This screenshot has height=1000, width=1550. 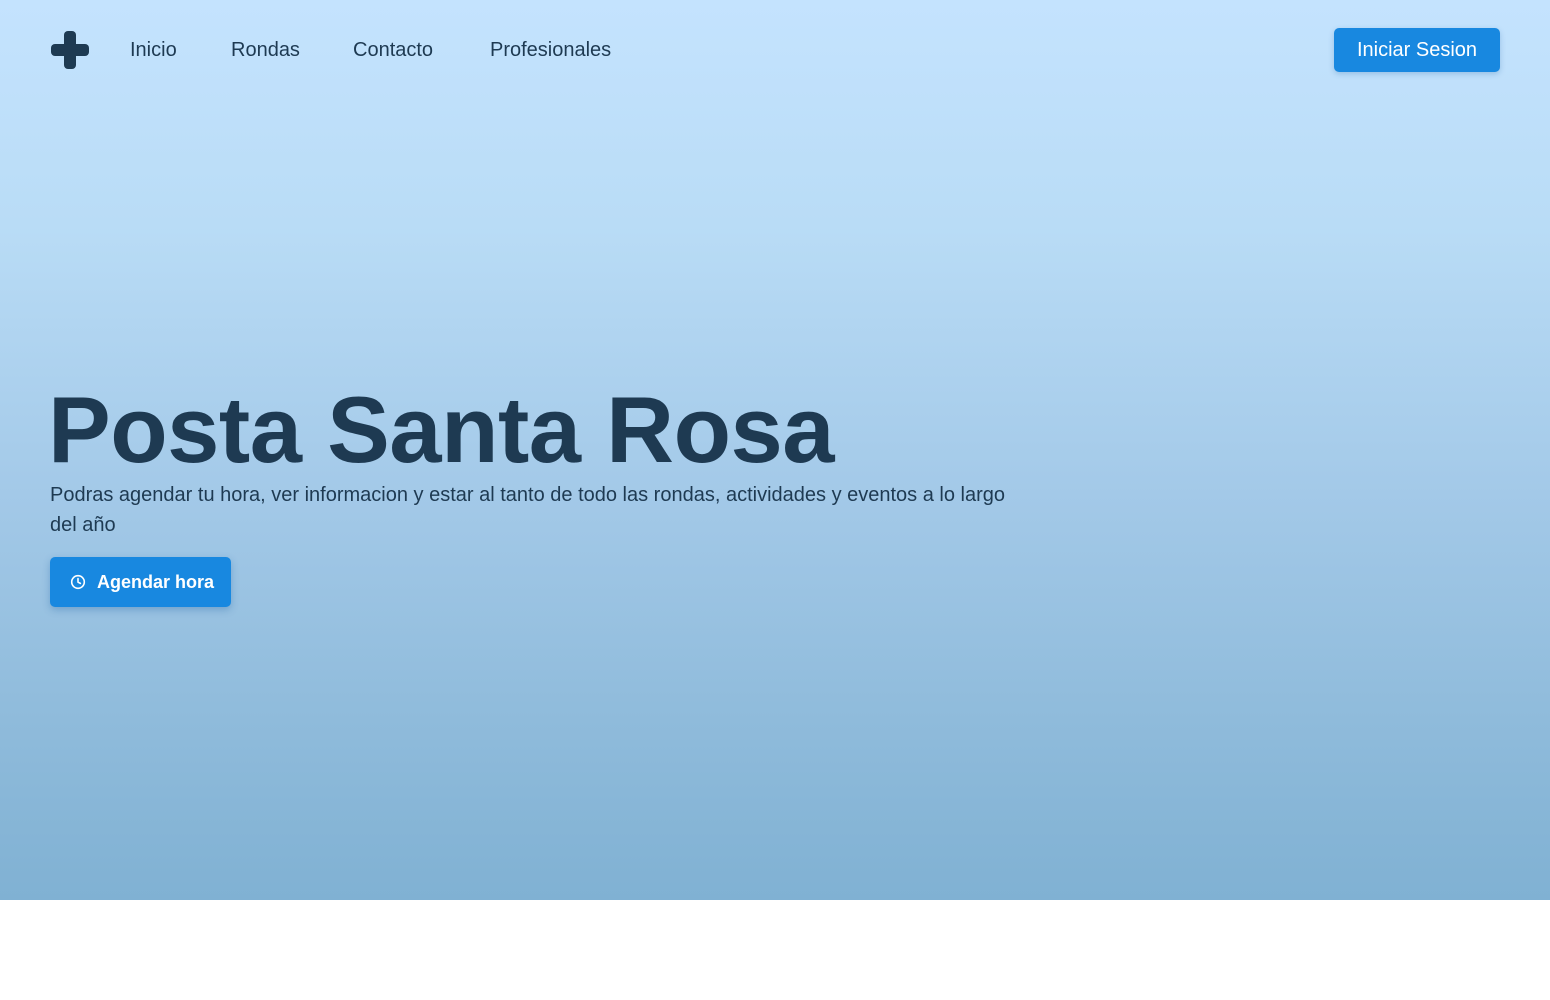 What do you see at coordinates (441, 429) in the screenshot?
I see `page-title: Posta Santa Rosa` at bounding box center [441, 429].